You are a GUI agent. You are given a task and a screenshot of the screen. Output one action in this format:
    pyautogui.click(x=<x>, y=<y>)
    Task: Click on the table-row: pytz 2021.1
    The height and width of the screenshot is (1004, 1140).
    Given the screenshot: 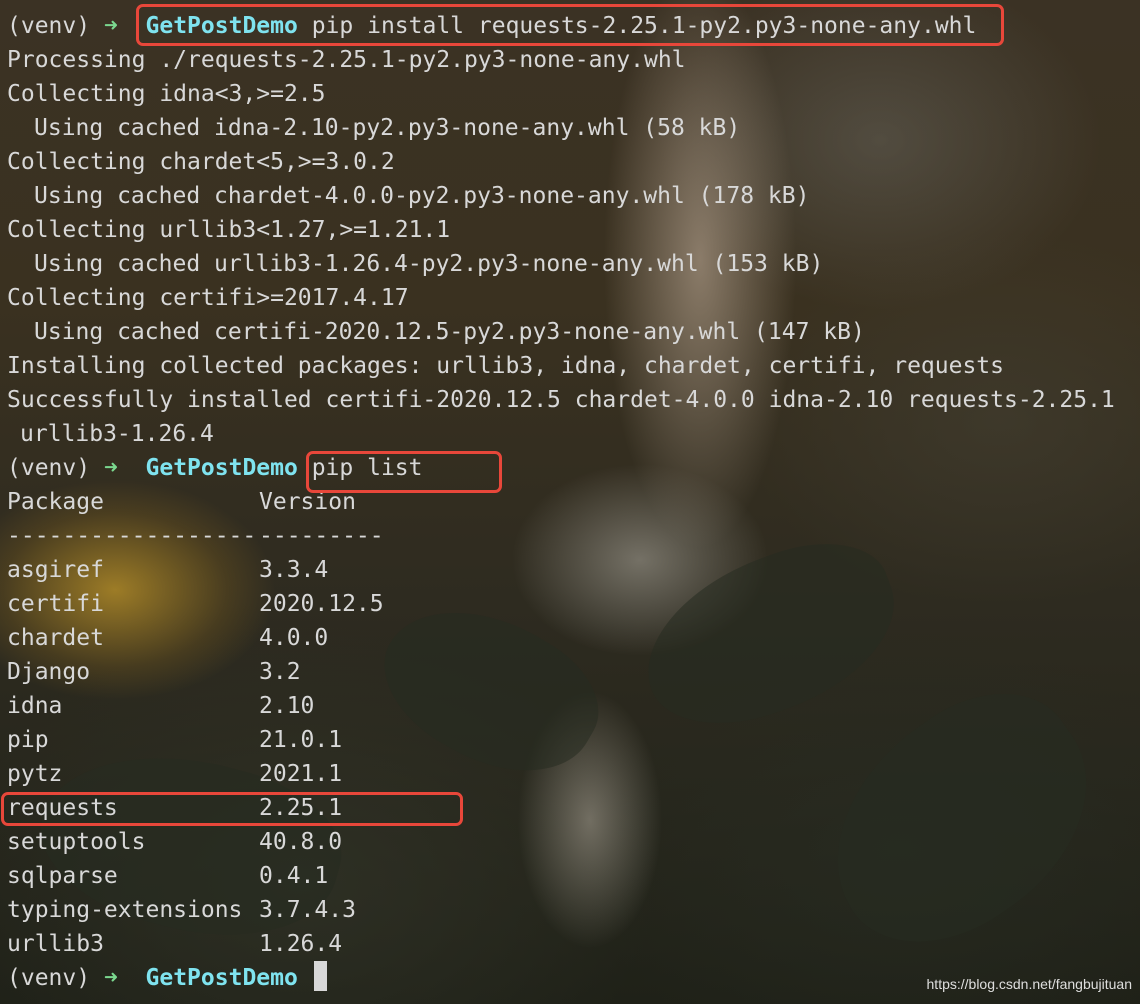 What is the action you would take?
    pyautogui.click(x=561, y=774)
    